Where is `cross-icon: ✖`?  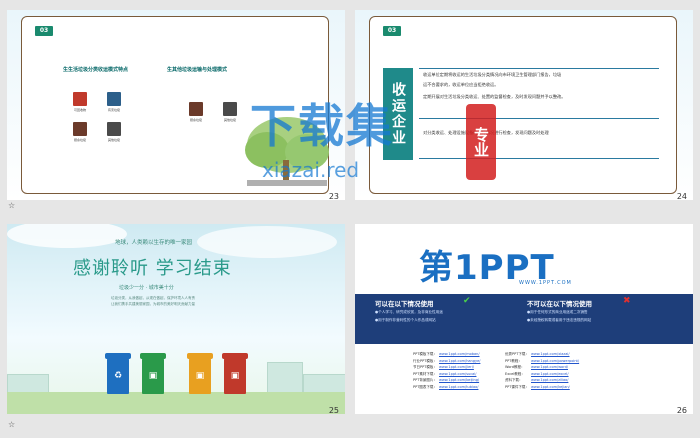 cross-icon: ✖ is located at coordinates (627, 301).